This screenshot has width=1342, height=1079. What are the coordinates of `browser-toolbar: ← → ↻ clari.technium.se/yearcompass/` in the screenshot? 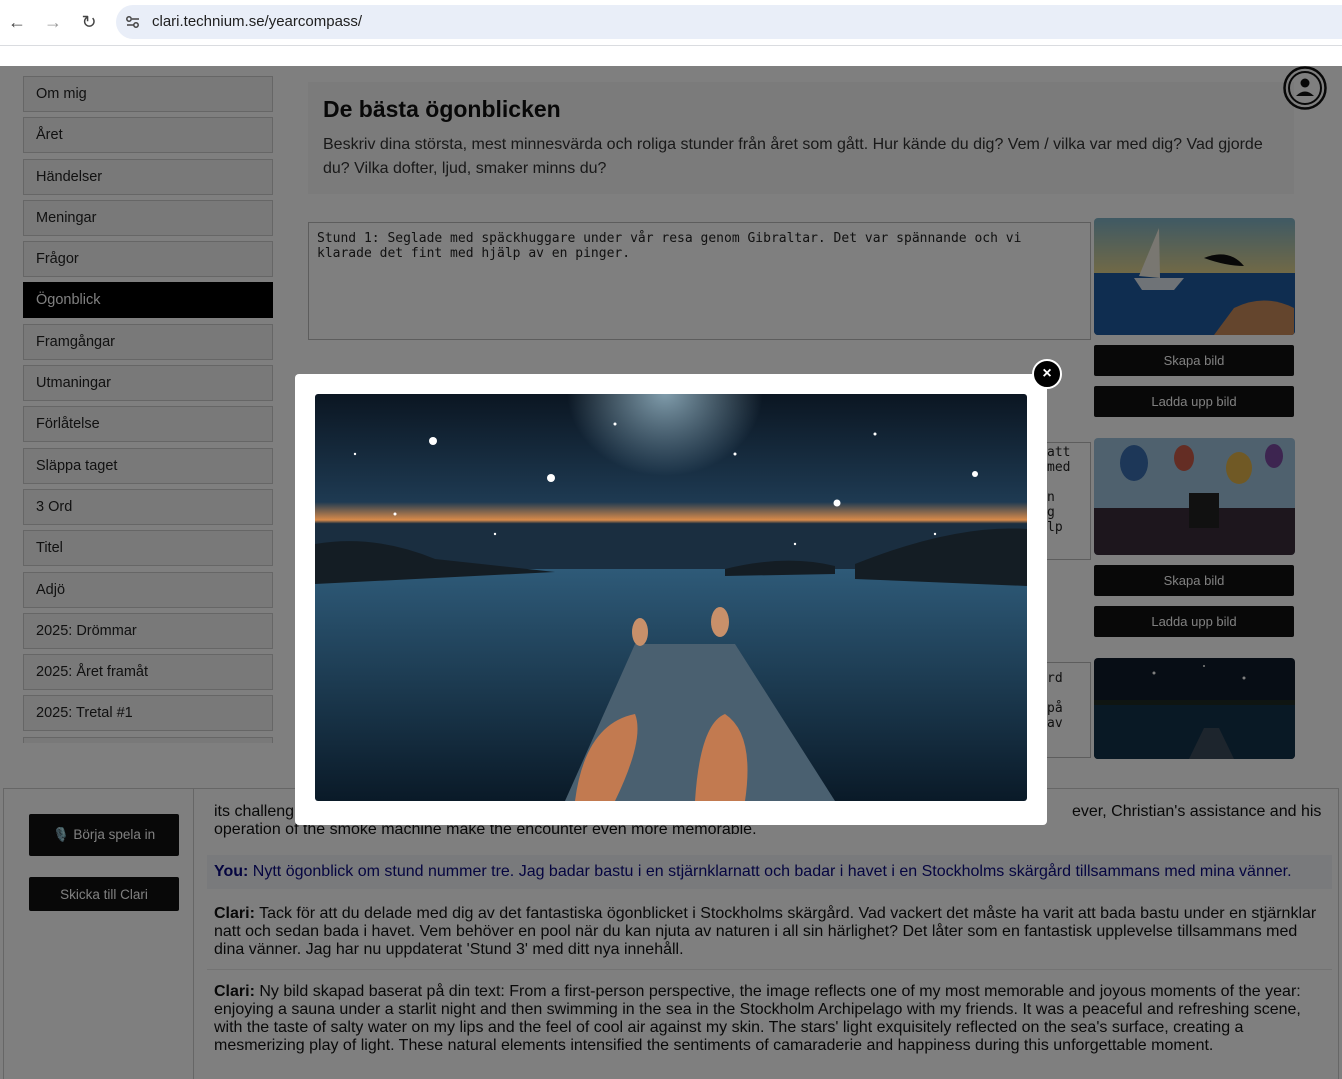 It's located at (671, 23).